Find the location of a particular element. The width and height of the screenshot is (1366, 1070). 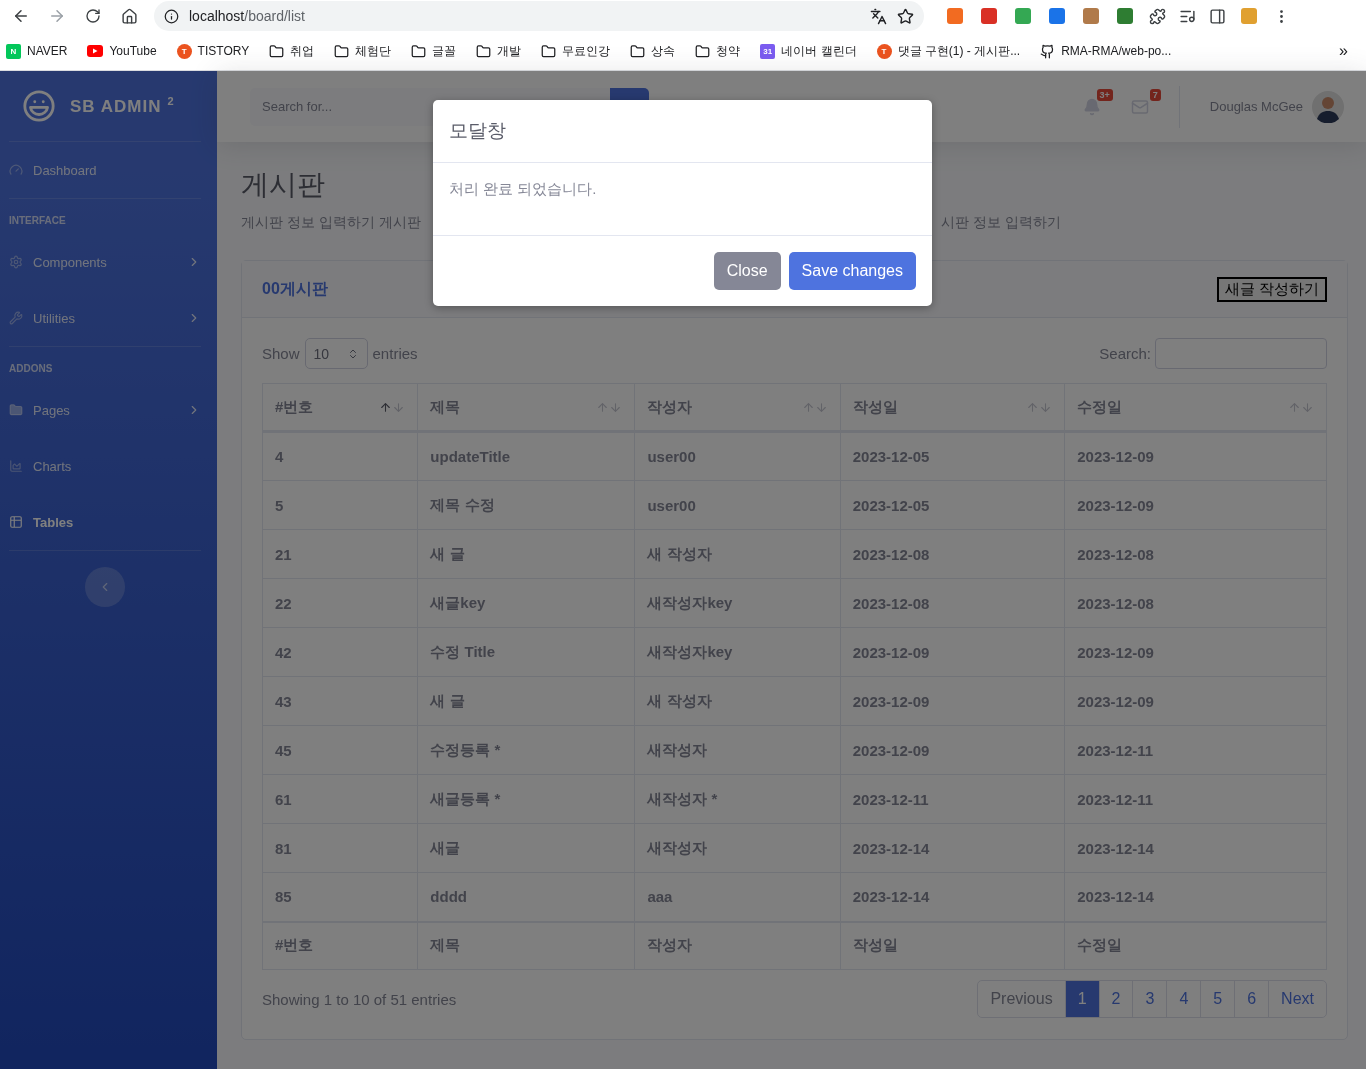

show-label: Show is located at coordinates (281, 353).